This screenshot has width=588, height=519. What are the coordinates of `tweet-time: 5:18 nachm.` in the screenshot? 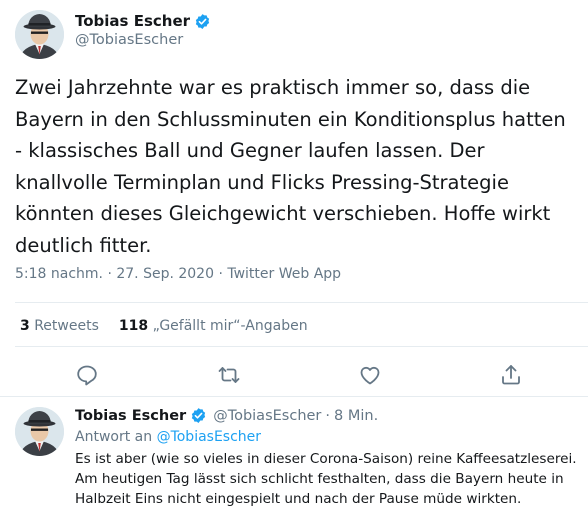 It's located at (59, 274).